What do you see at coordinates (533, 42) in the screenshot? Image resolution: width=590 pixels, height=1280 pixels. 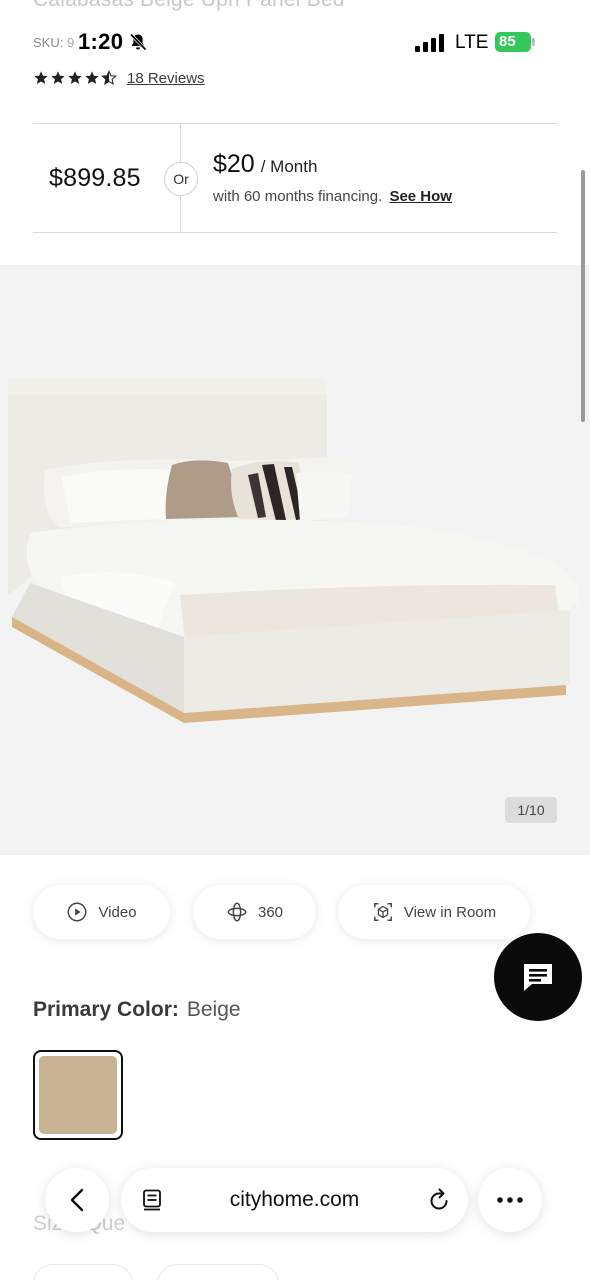 I see `battery-tip` at bounding box center [533, 42].